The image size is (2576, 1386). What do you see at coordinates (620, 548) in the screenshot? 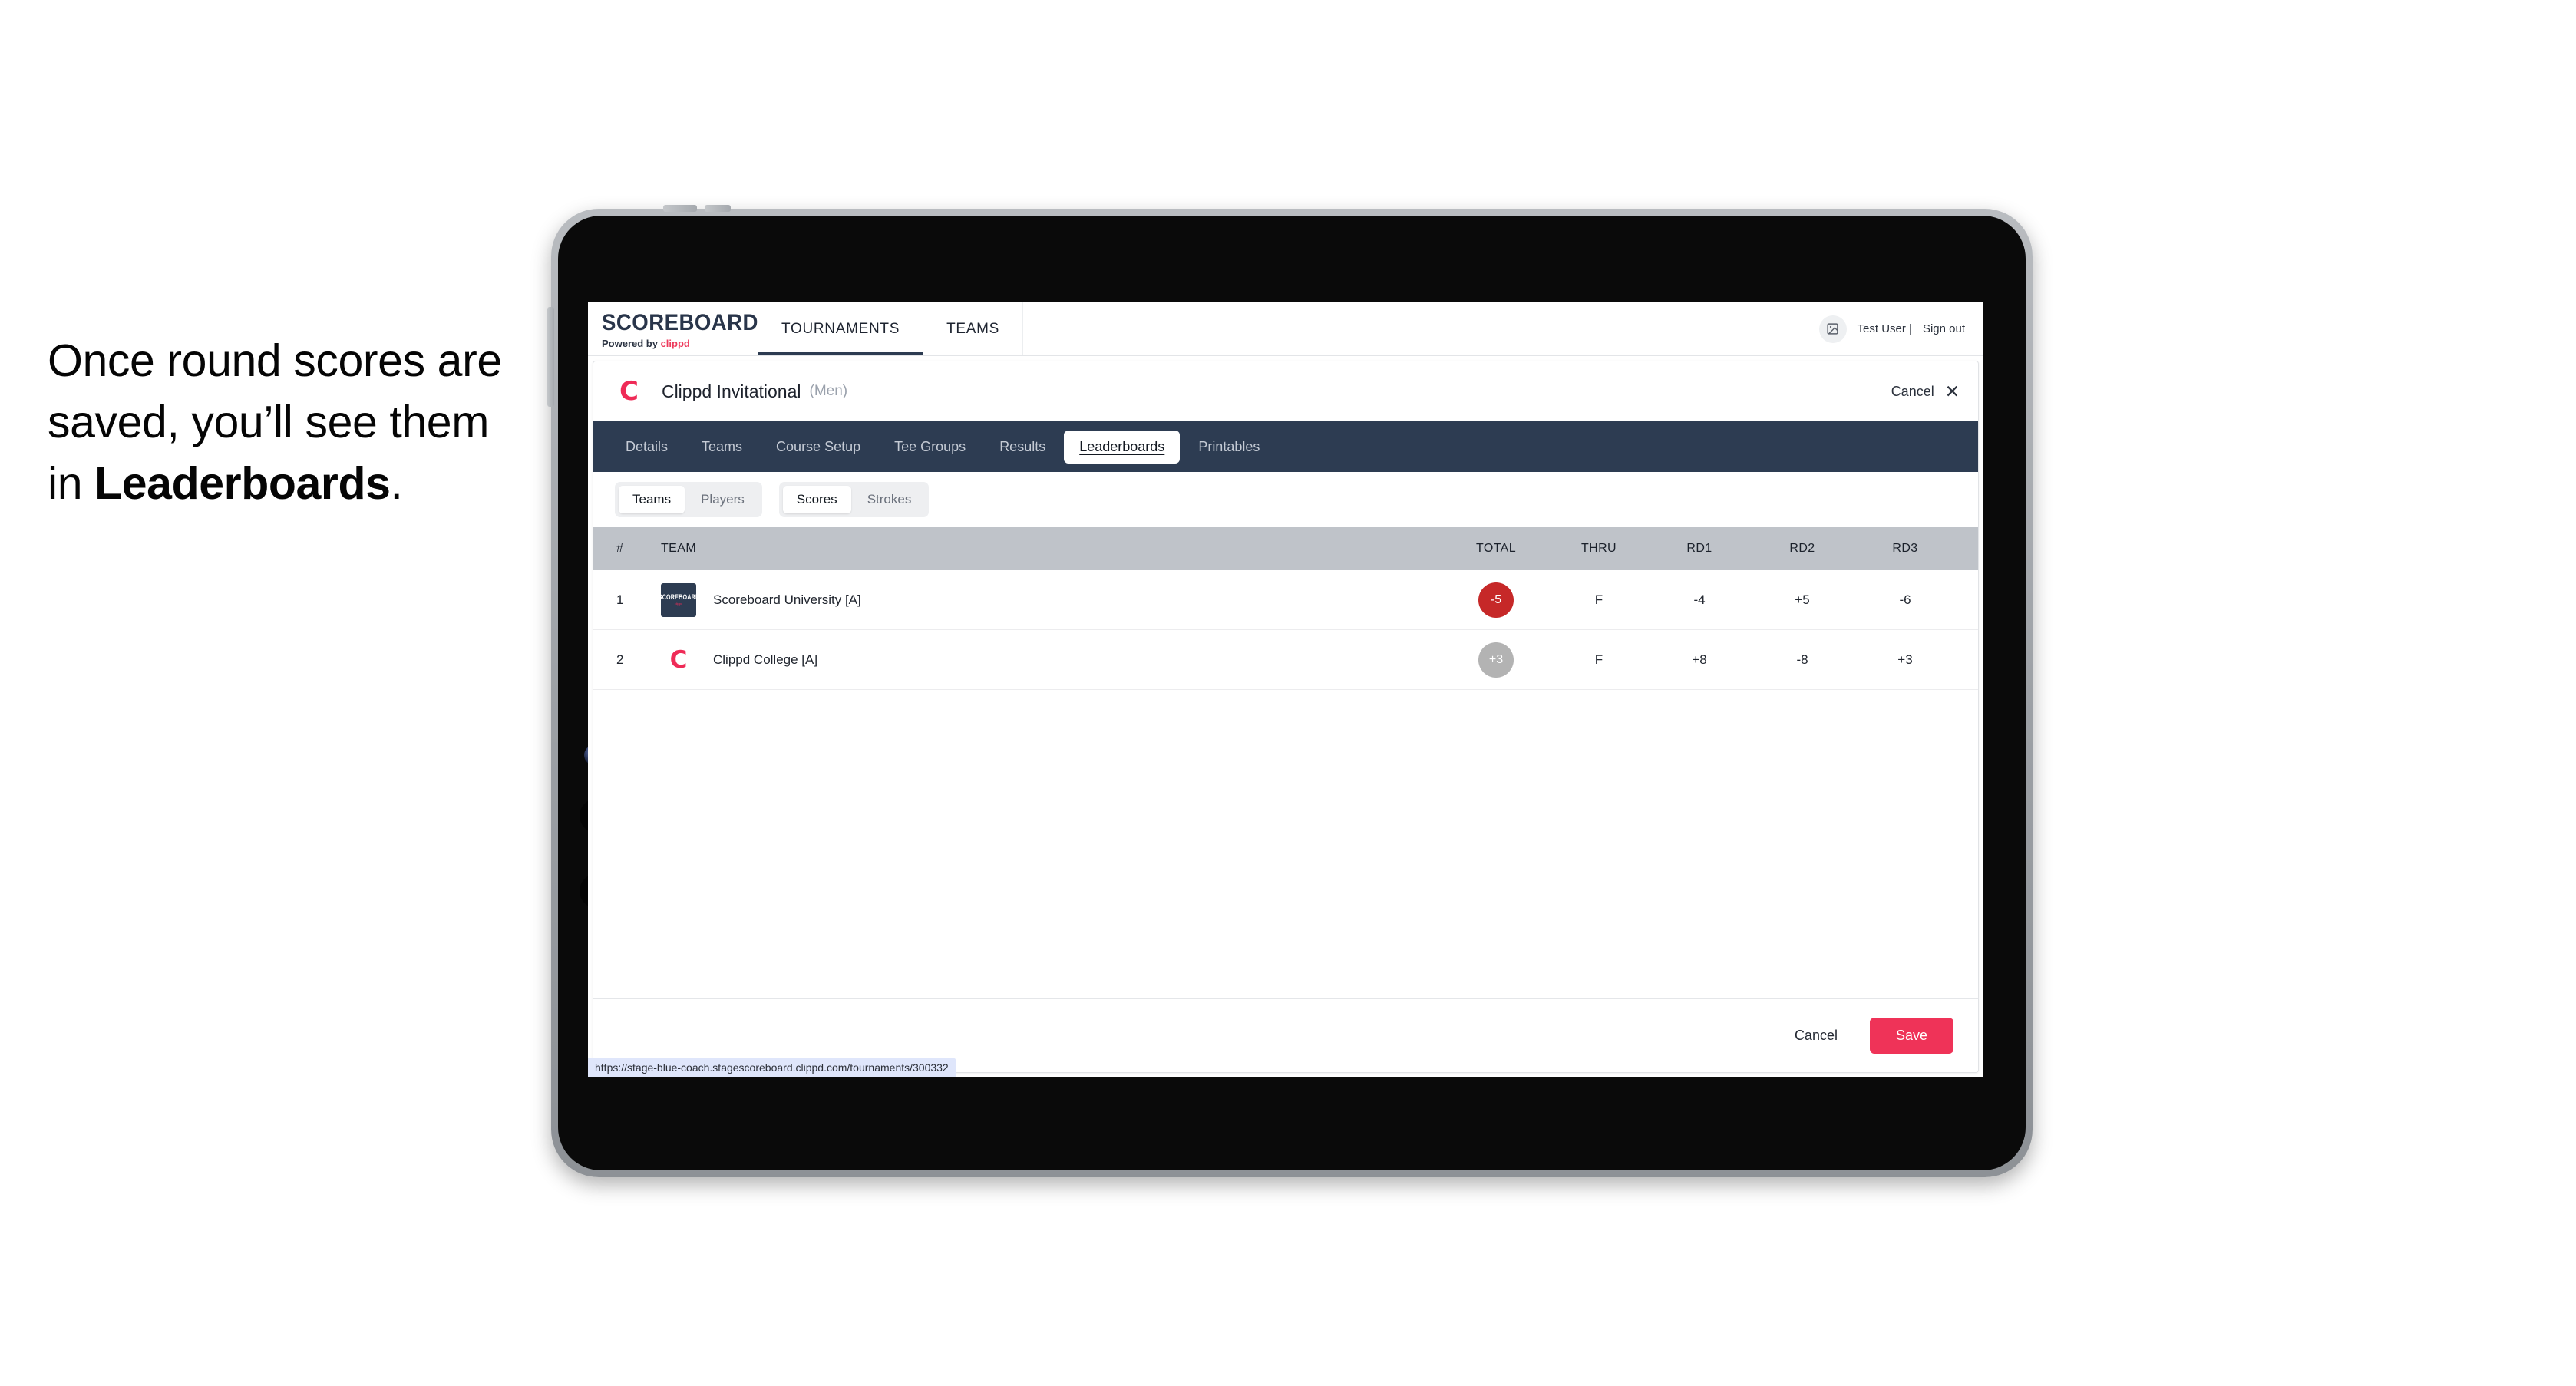
I see `column-header-rank: #` at bounding box center [620, 548].